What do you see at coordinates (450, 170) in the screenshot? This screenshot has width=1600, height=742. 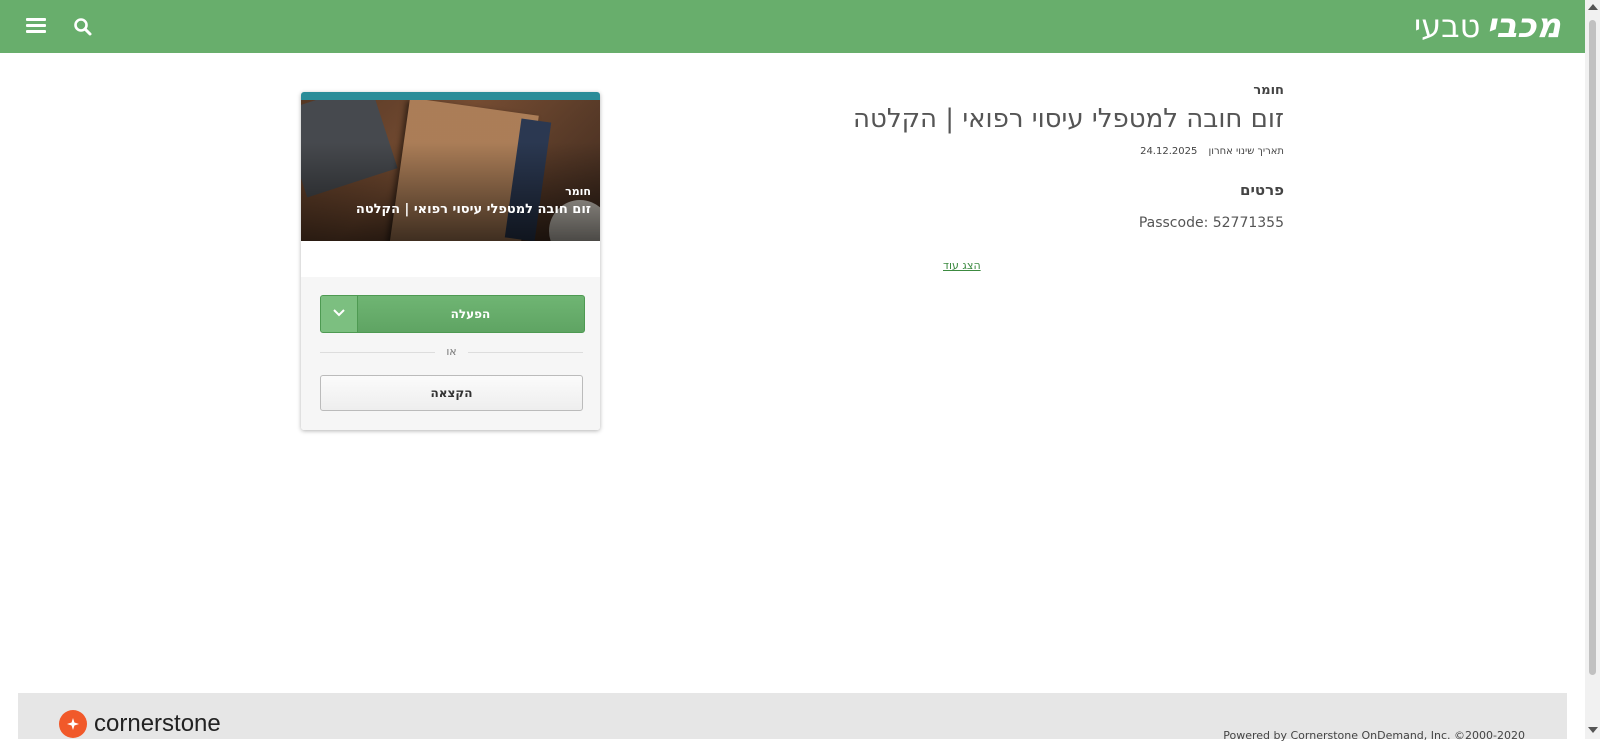 I see `card-thumbnail-image: חומר זום חובה למטפלי עיסוי רפואי | הקלטה` at bounding box center [450, 170].